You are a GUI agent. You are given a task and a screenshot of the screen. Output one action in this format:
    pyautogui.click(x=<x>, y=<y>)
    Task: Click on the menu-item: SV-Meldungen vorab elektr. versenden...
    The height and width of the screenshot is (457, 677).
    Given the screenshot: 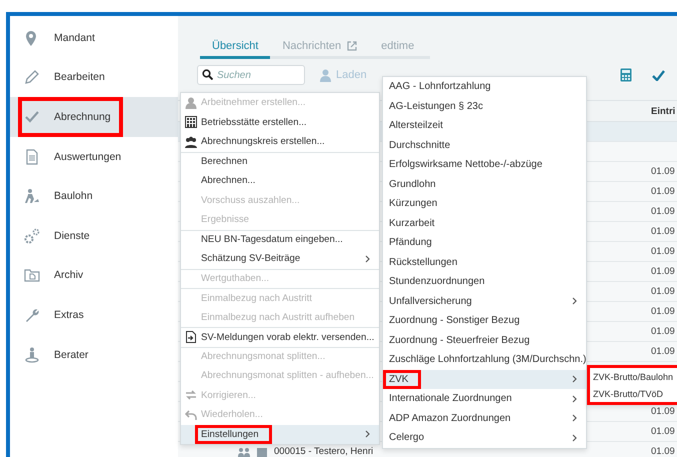 What is the action you would take?
    pyautogui.click(x=280, y=336)
    